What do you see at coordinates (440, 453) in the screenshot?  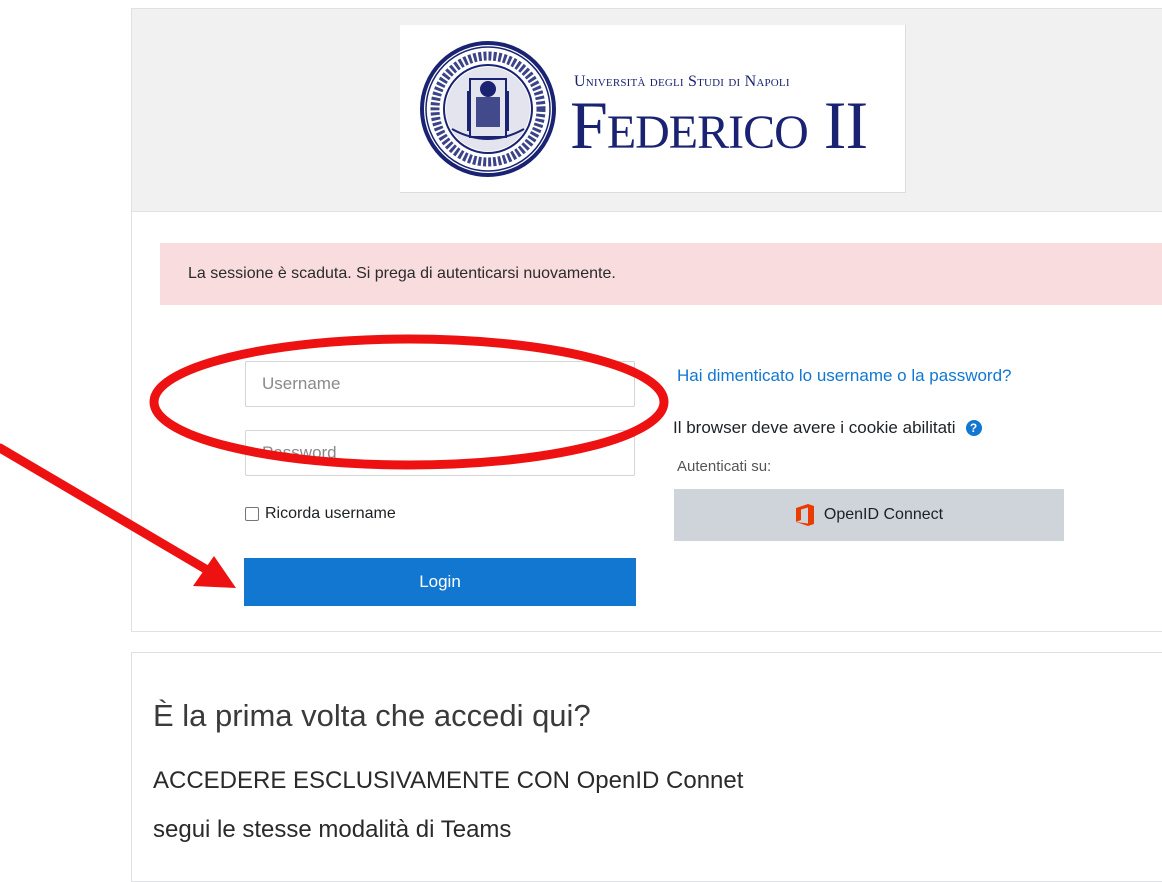 I see `password-input: Password` at bounding box center [440, 453].